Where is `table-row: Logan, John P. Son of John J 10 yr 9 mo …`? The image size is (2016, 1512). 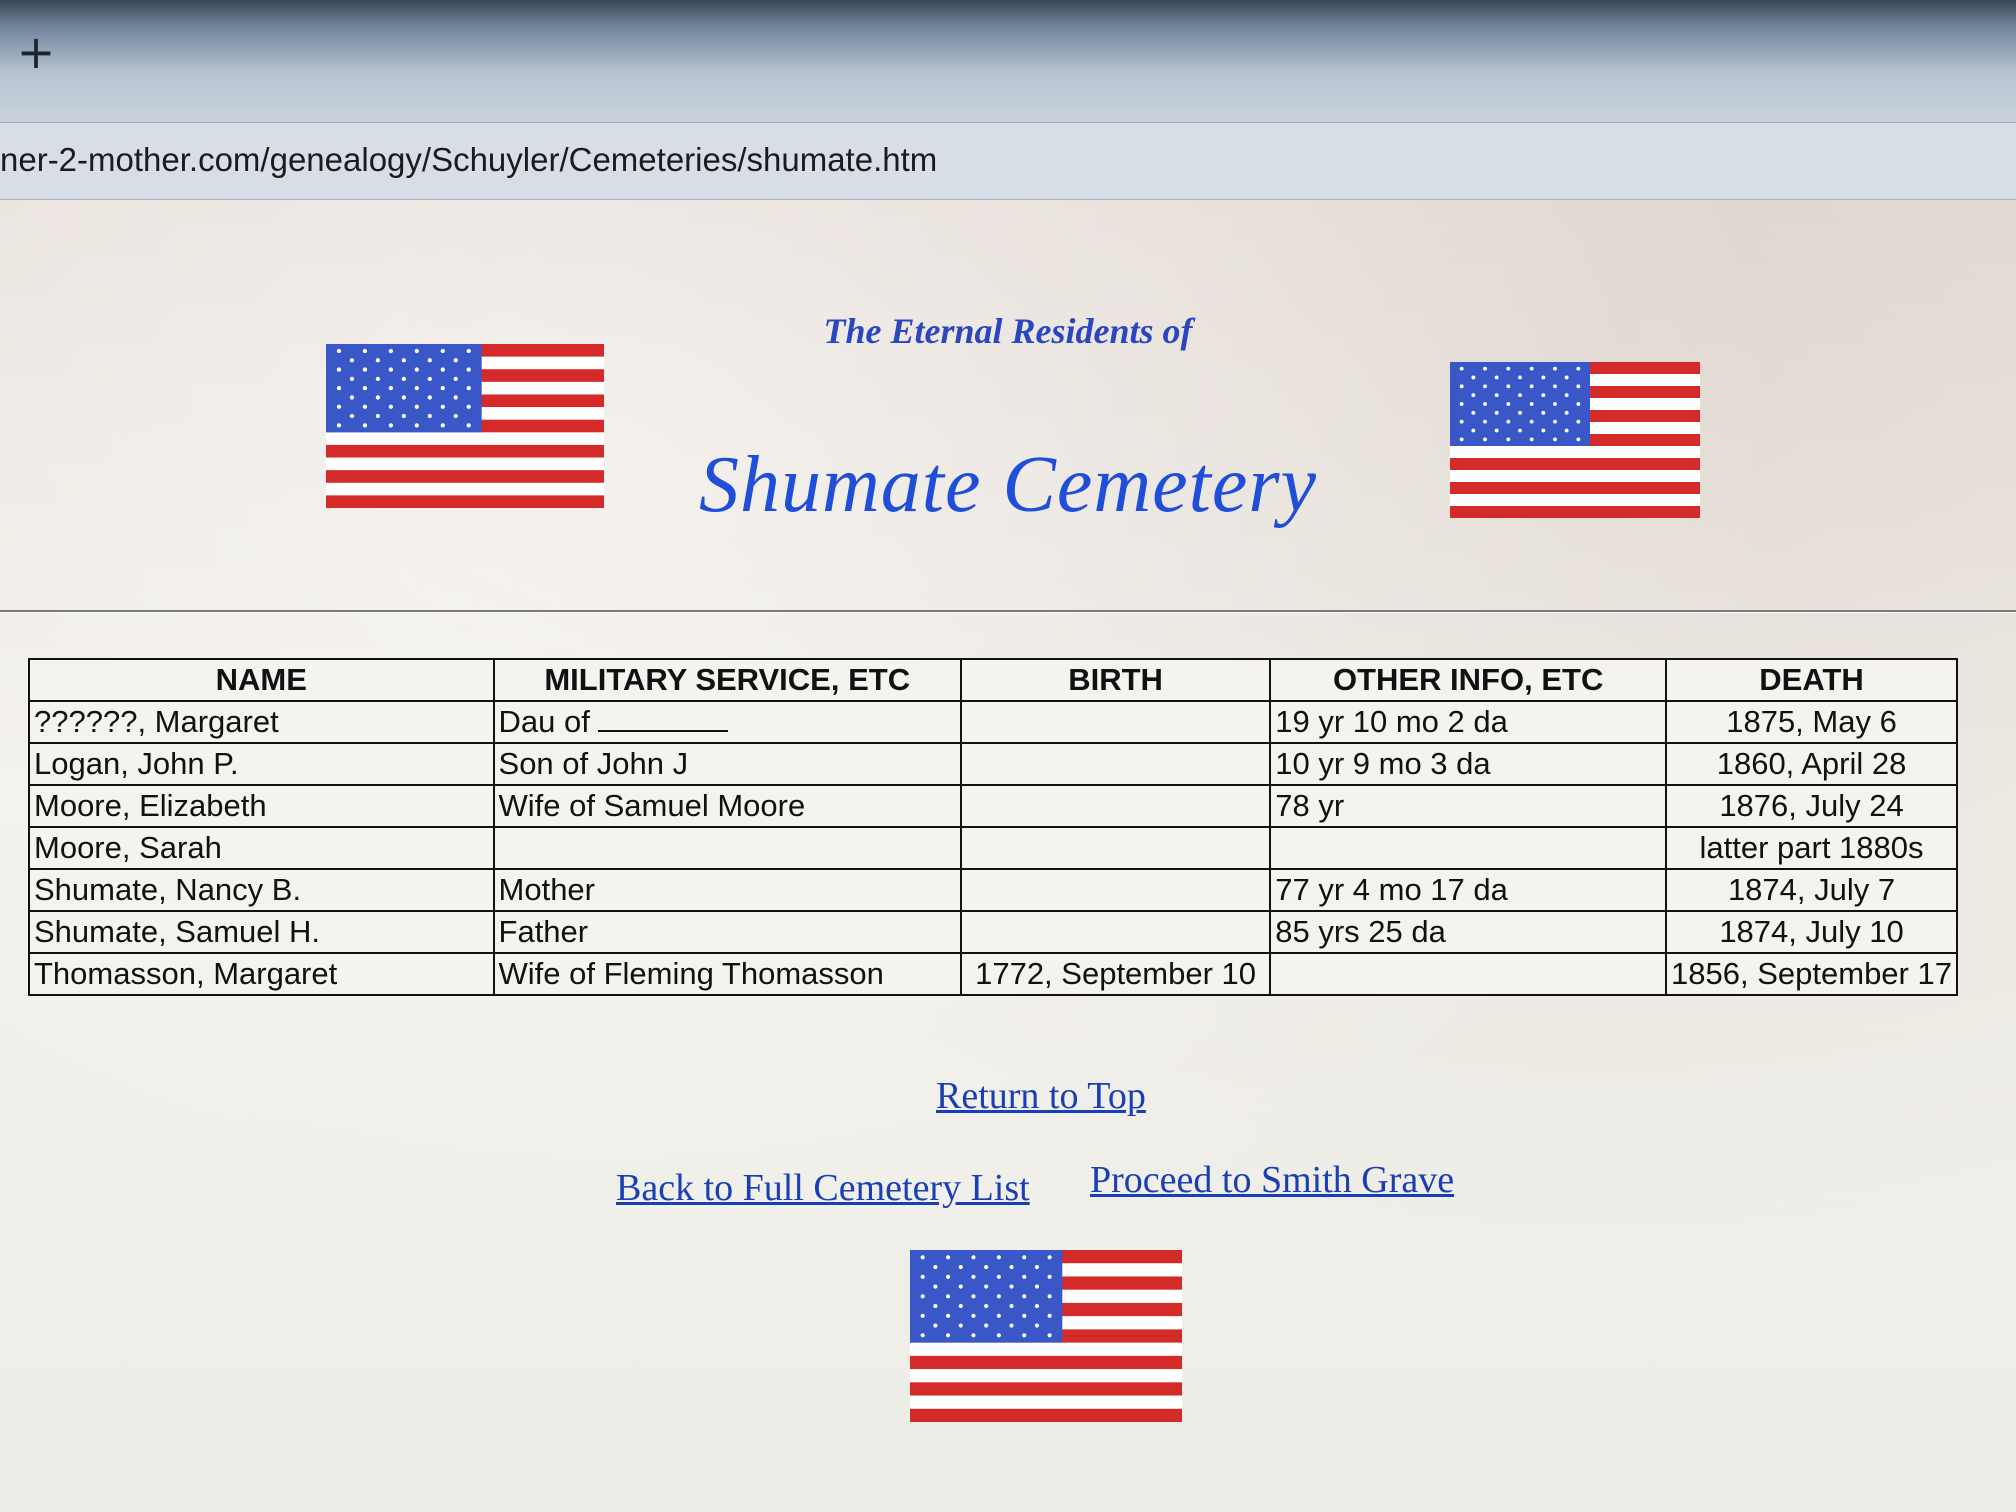
table-row: Logan, John P. Son of John J 10 yr 9 mo … is located at coordinates (993, 764).